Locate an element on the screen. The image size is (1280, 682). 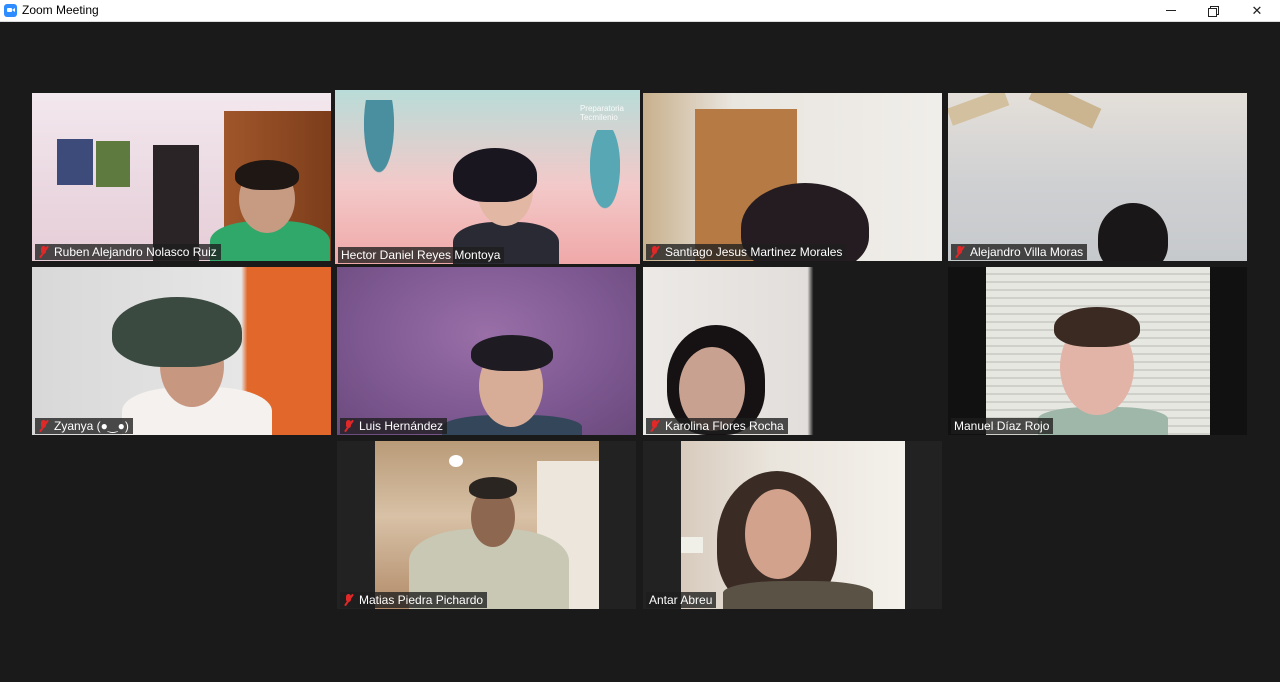
participant-nametag: Matias Piedra Pichardo is located at coordinates (414, 600).